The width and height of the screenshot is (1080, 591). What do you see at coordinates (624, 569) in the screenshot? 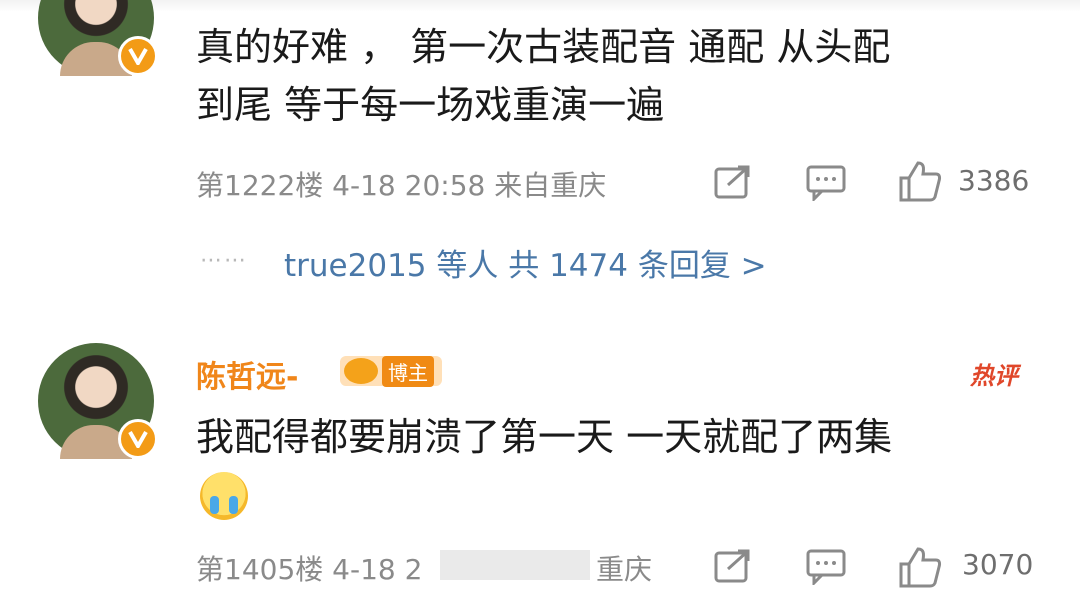
I see `comment-location: 重庆` at bounding box center [624, 569].